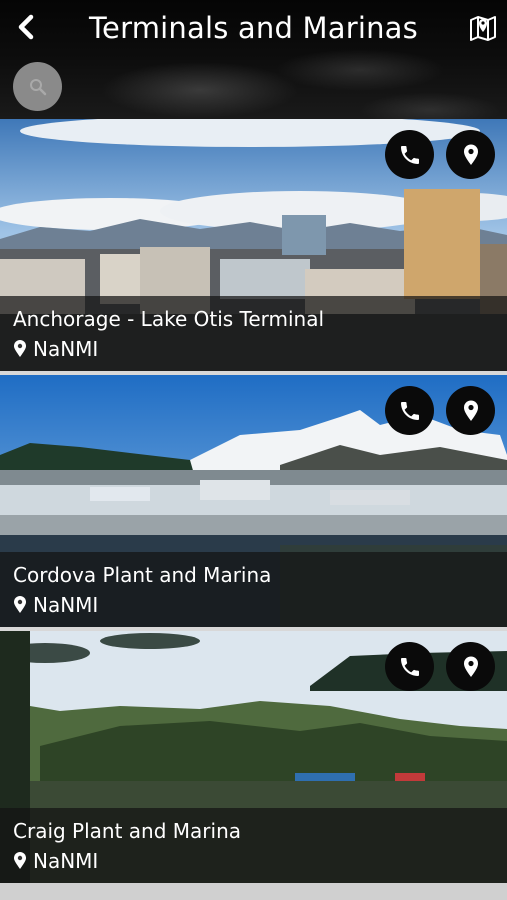 The height and width of the screenshot is (900, 507). I want to click on terminal-name: Anchorage - Lake Otis Terminal, so click(169, 319).